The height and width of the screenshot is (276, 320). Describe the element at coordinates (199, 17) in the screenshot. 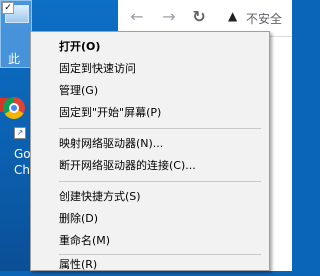

I see `reload-icon: ↻` at that location.